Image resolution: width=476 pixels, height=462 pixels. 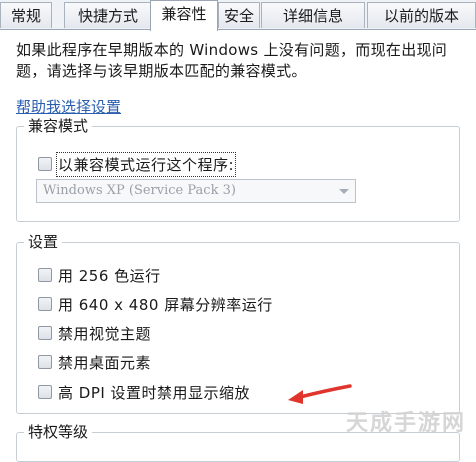 I want to click on compat-mode-checkbox, so click(x=45, y=164).